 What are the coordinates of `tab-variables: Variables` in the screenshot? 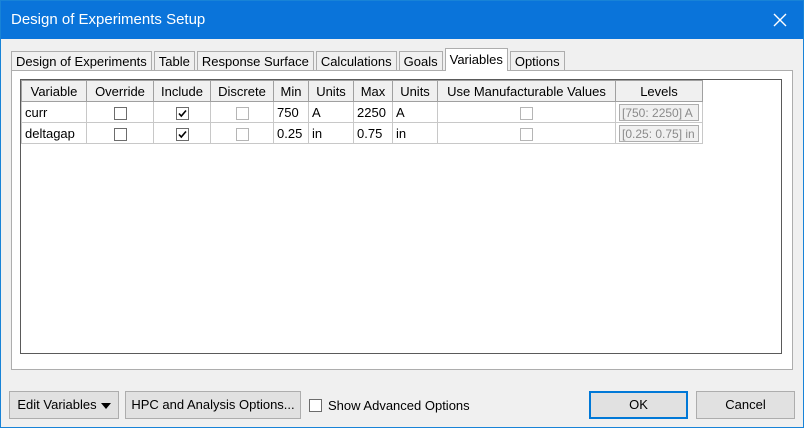 It's located at (476, 59).